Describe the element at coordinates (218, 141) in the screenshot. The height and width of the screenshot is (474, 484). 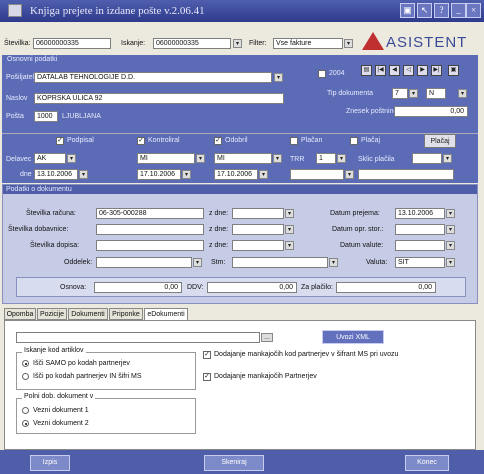
I see `odobril-checkbox: ✓` at that location.